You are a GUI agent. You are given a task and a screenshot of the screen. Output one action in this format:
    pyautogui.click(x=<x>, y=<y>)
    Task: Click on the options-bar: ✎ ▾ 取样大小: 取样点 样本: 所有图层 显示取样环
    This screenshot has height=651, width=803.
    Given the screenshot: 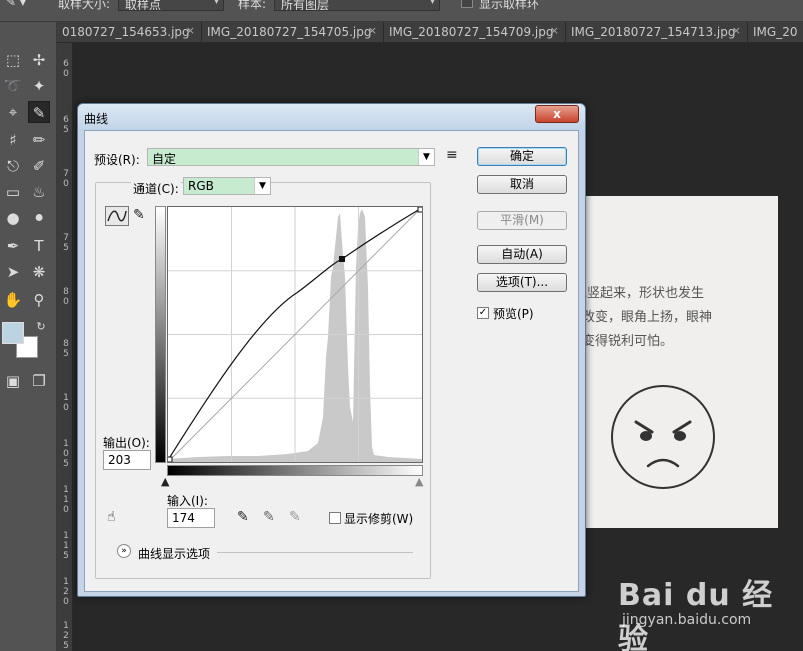 What is the action you would take?
    pyautogui.click(x=401, y=11)
    